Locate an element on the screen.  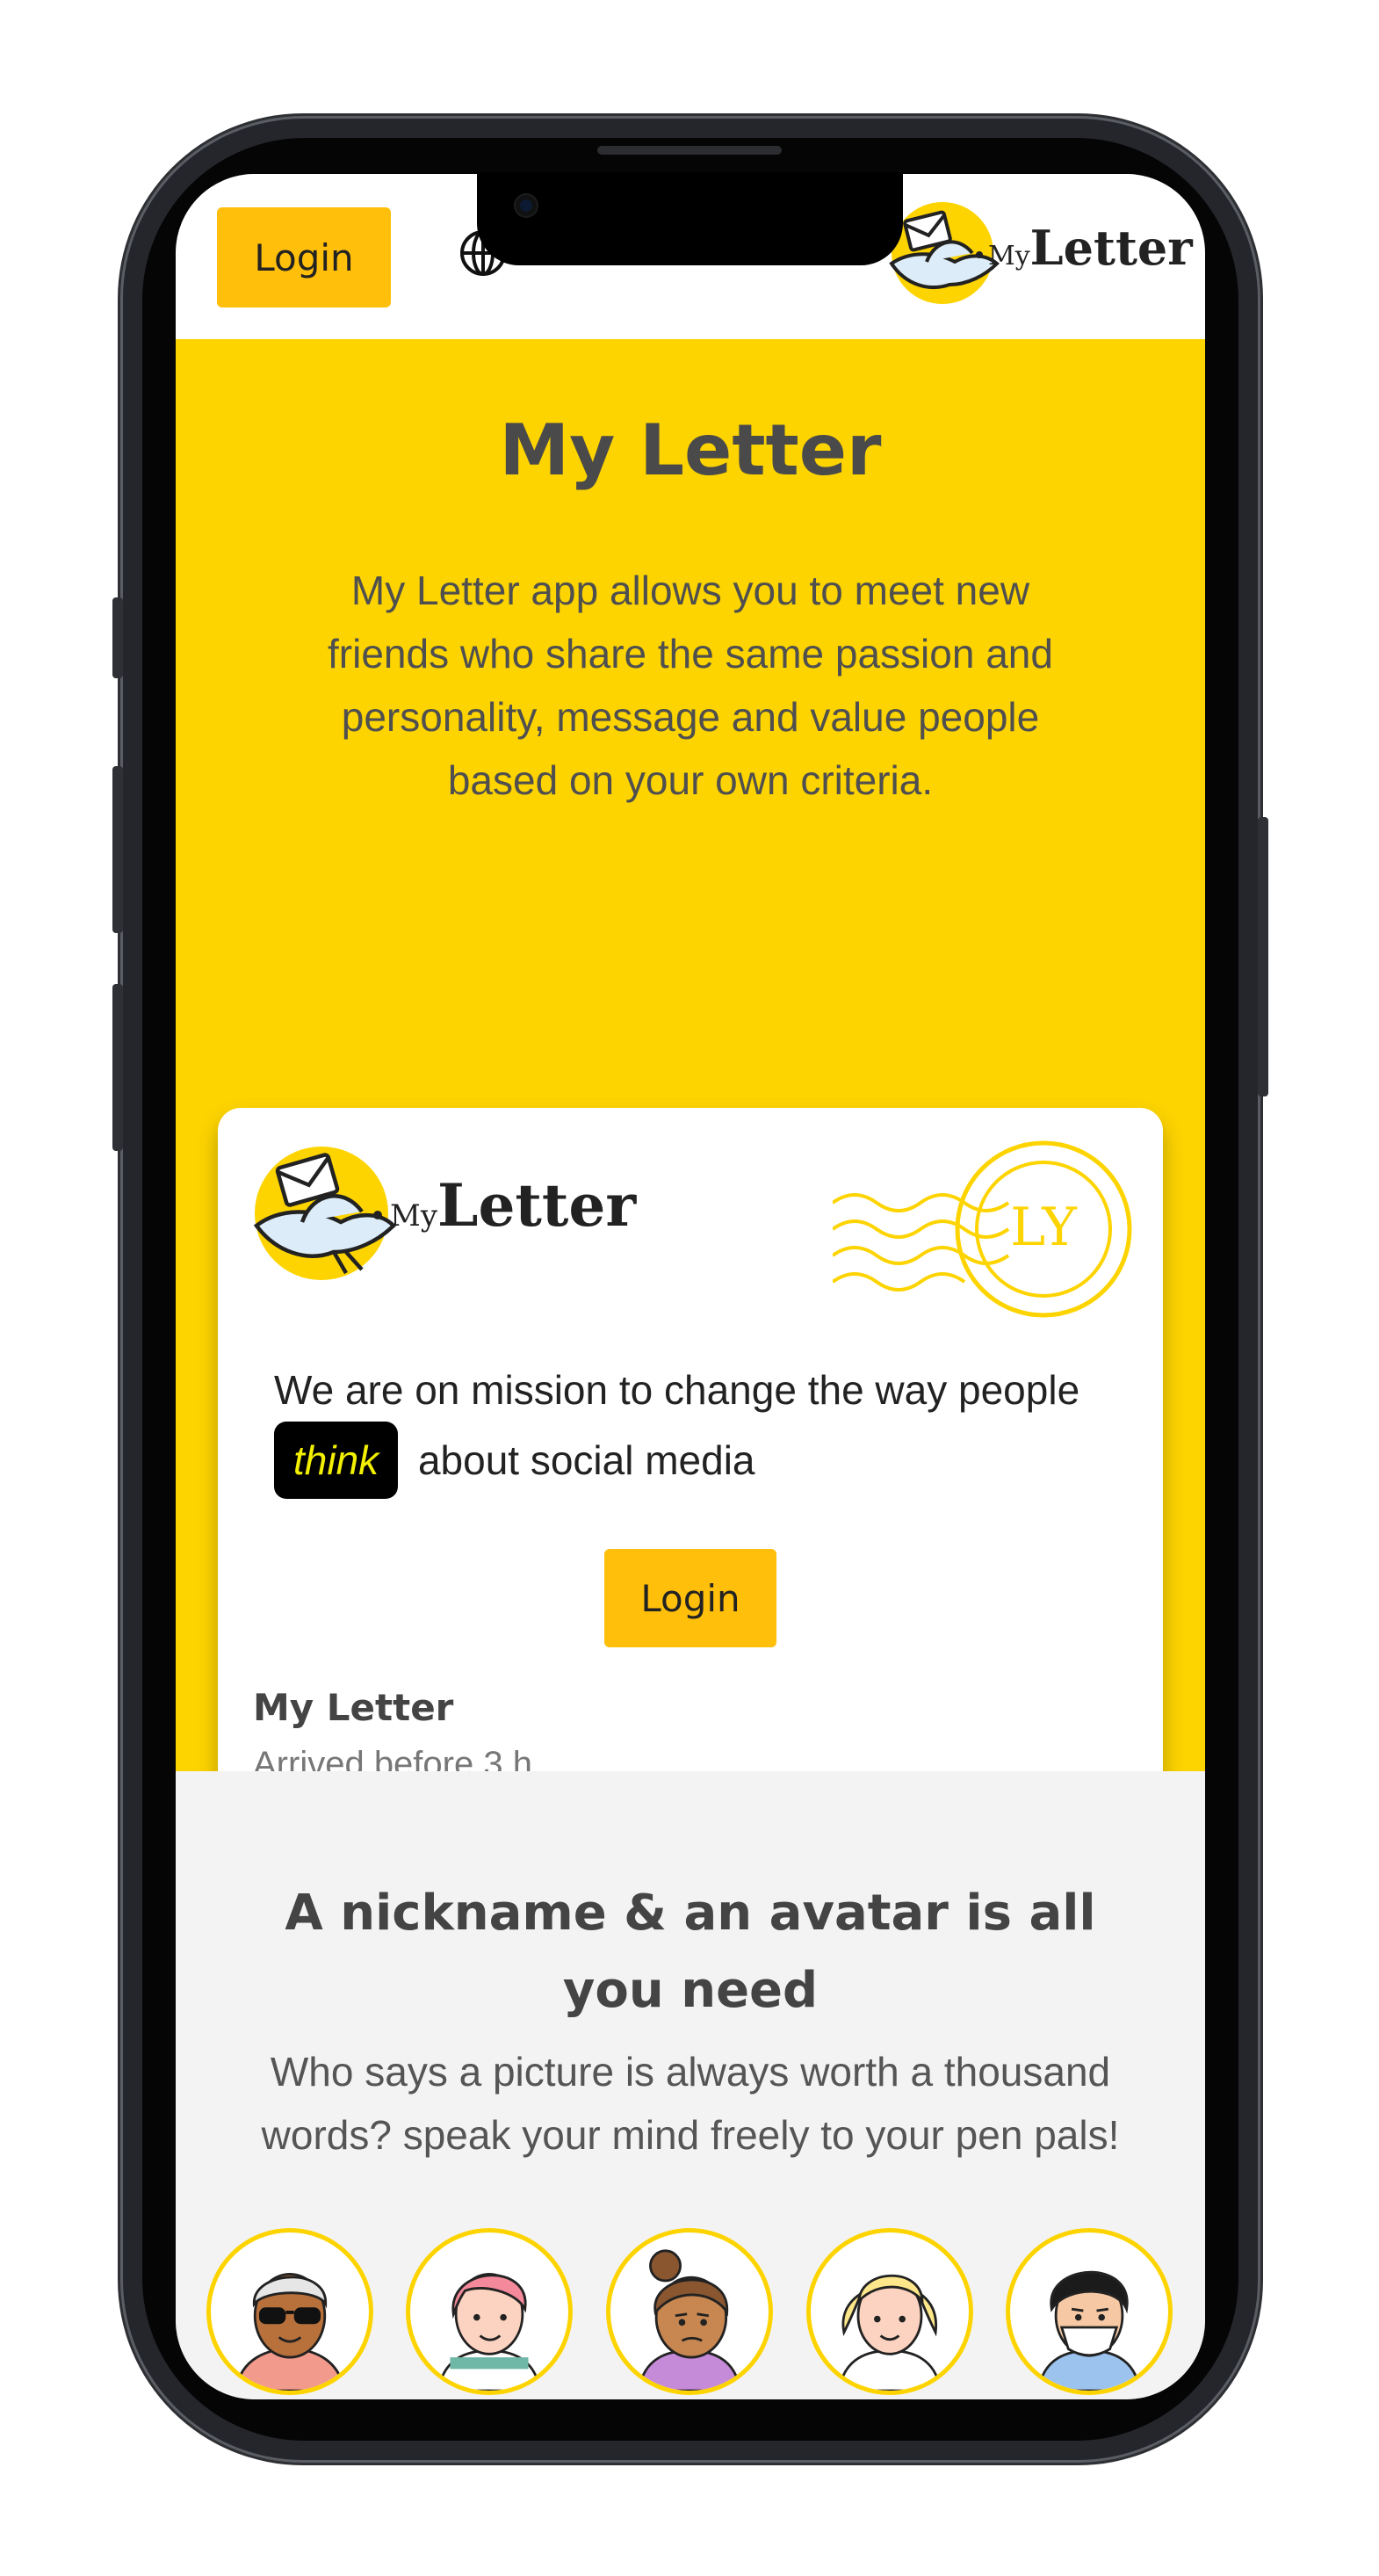
think-highlight: think is located at coordinates (336, 1460).